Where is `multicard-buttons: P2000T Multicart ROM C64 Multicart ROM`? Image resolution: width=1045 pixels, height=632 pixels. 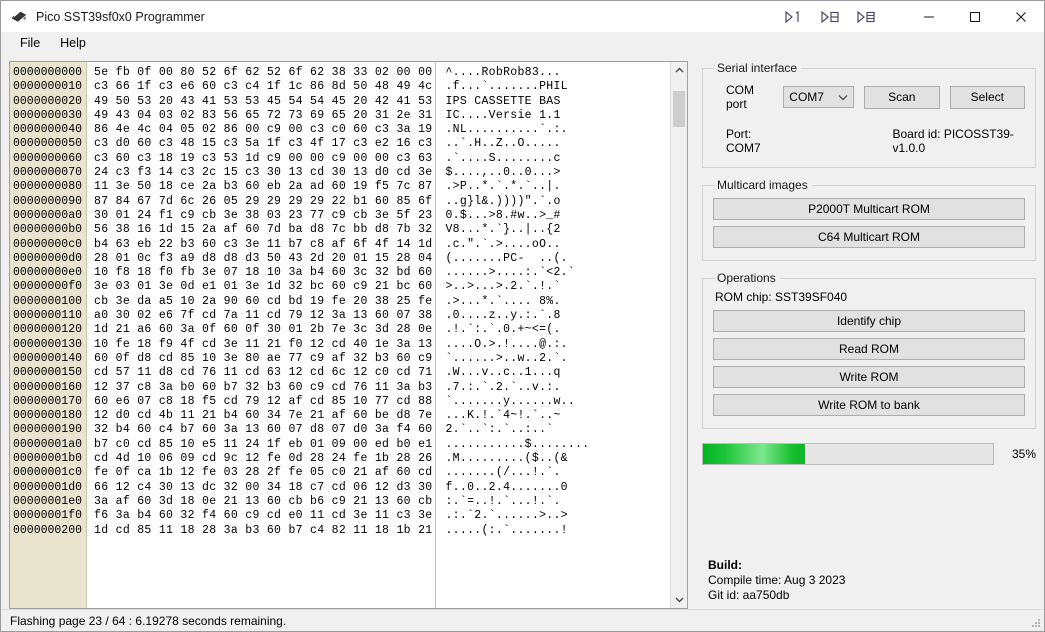 multicard-buttons: P2000T Multicart ROM C64 Multicart ROM is located at coordinates (869, 223).